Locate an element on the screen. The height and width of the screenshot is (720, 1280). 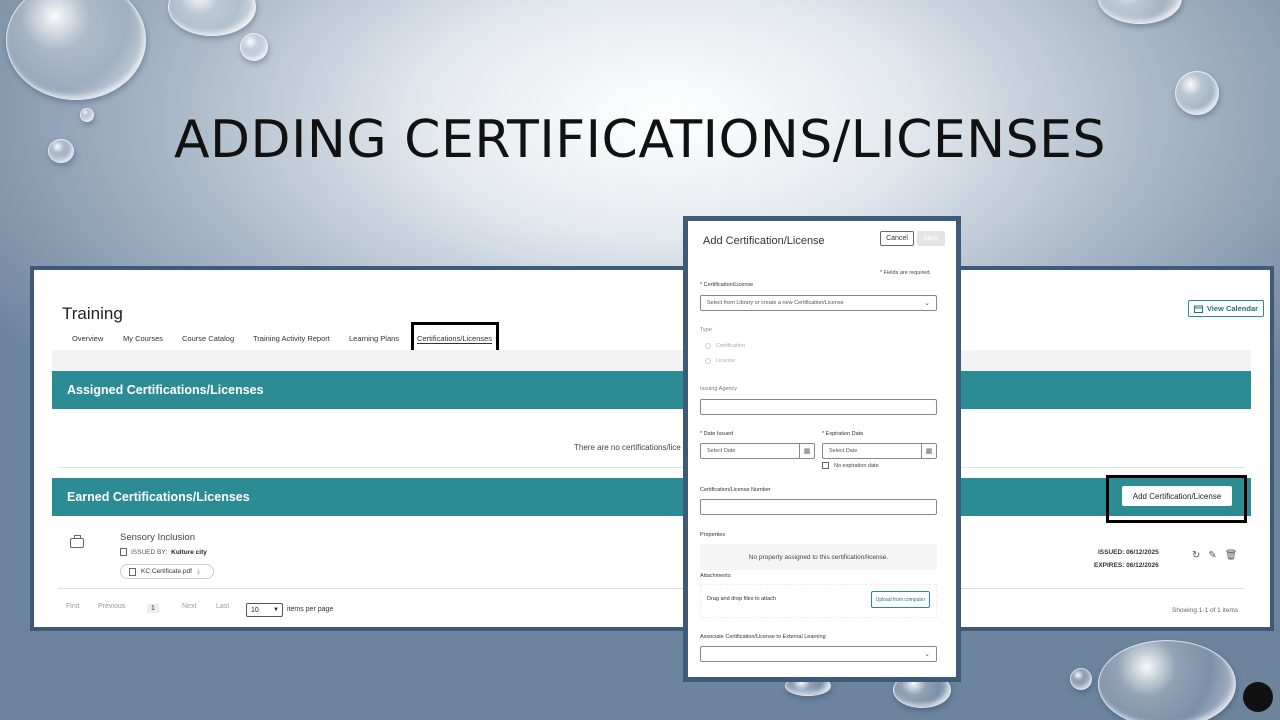
attachment-pill: KC Certificate.pdf ⤓ is located at coordinates (167, 571).